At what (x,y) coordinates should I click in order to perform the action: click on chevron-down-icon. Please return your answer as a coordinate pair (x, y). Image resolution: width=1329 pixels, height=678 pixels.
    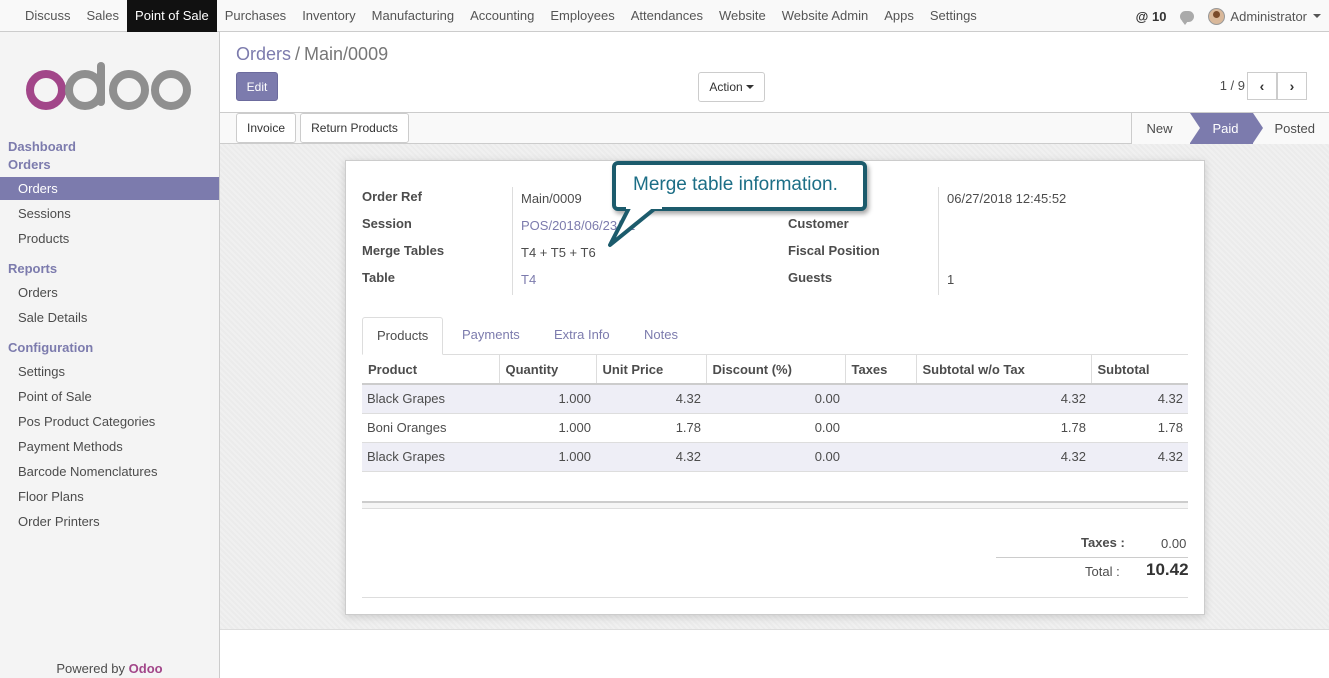
    Looking at the image, I should click on (1317, 16).